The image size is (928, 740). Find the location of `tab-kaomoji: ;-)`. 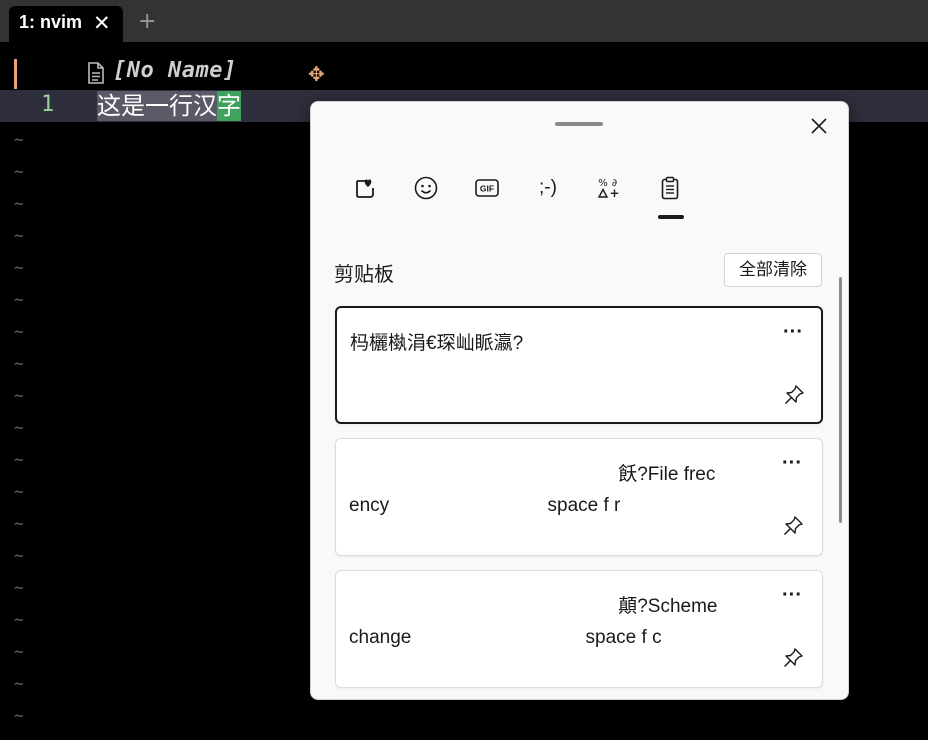

tab-kaomoji: ;-) is located at coordinates (548, 188).